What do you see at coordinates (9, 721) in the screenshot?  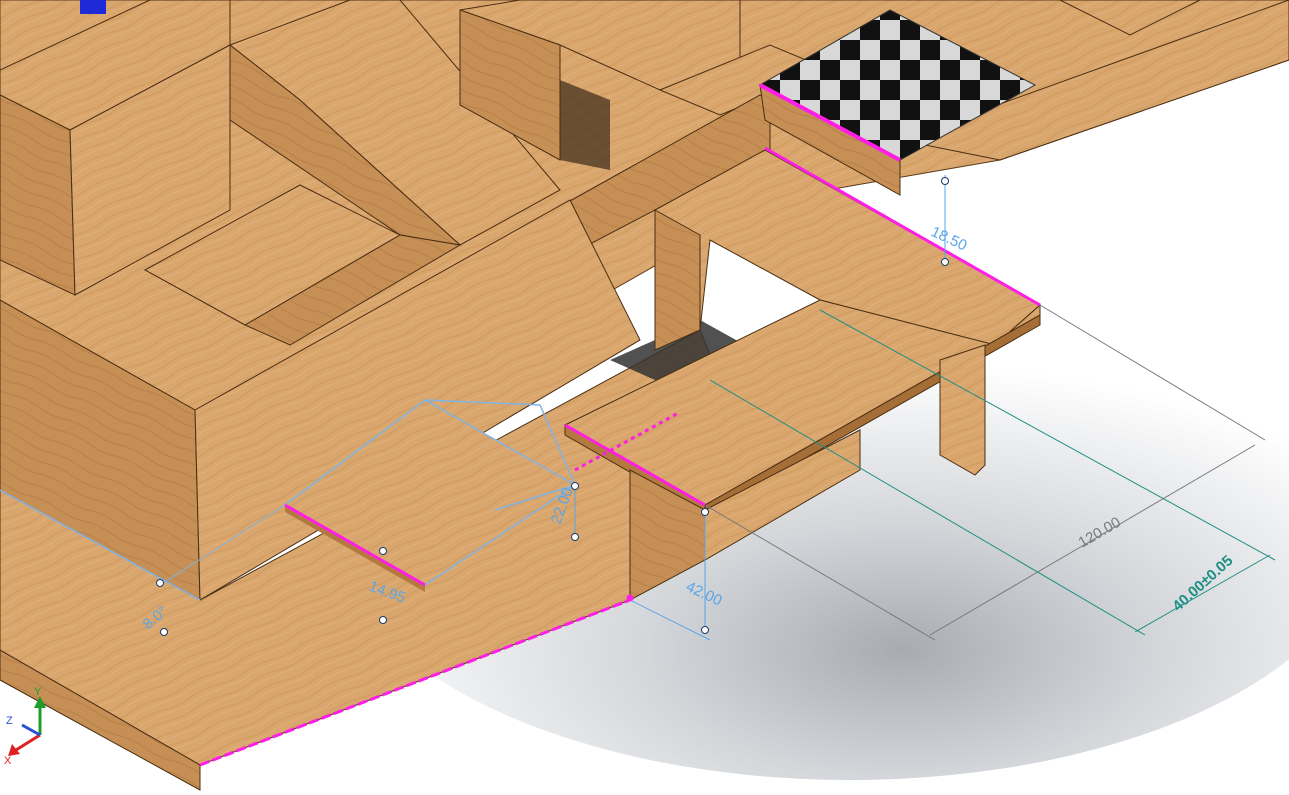 I see `z-axis-label: Z` at bounding box center [9, 721].